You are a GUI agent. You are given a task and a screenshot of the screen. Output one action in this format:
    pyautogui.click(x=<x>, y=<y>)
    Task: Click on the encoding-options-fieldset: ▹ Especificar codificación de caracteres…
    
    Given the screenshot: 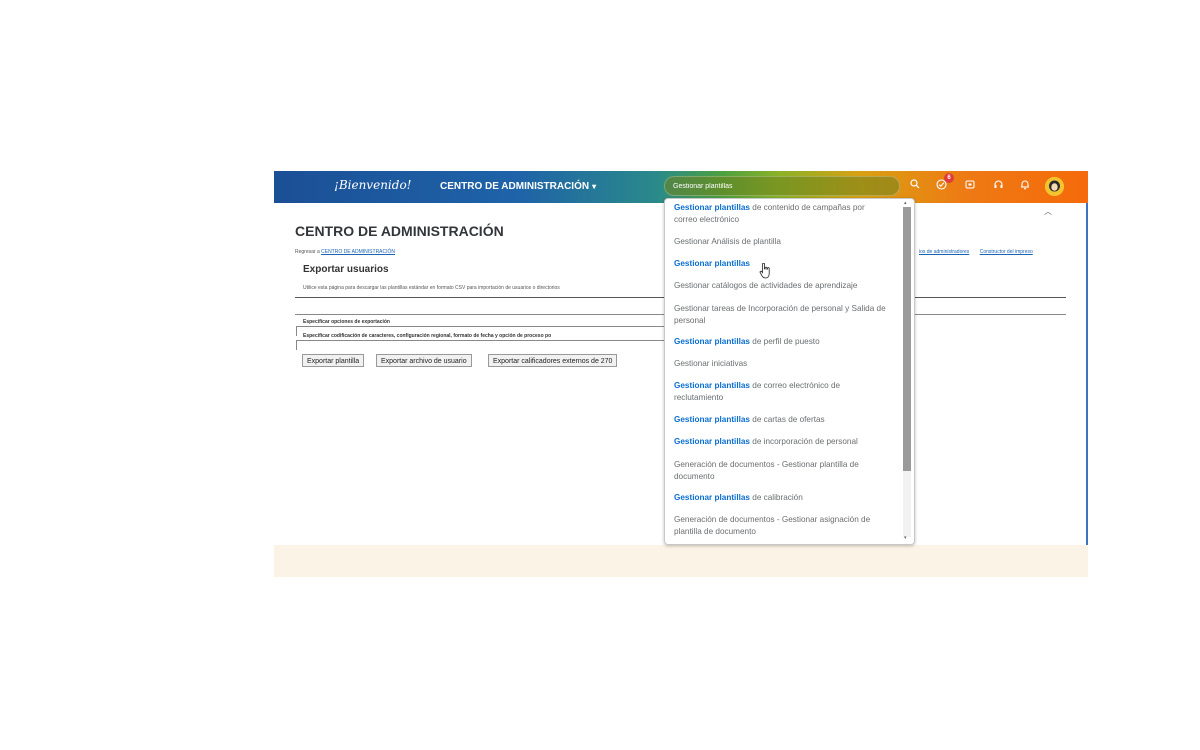 What is the action you would take?
    pyautogui.click(x=486, y=341)
    